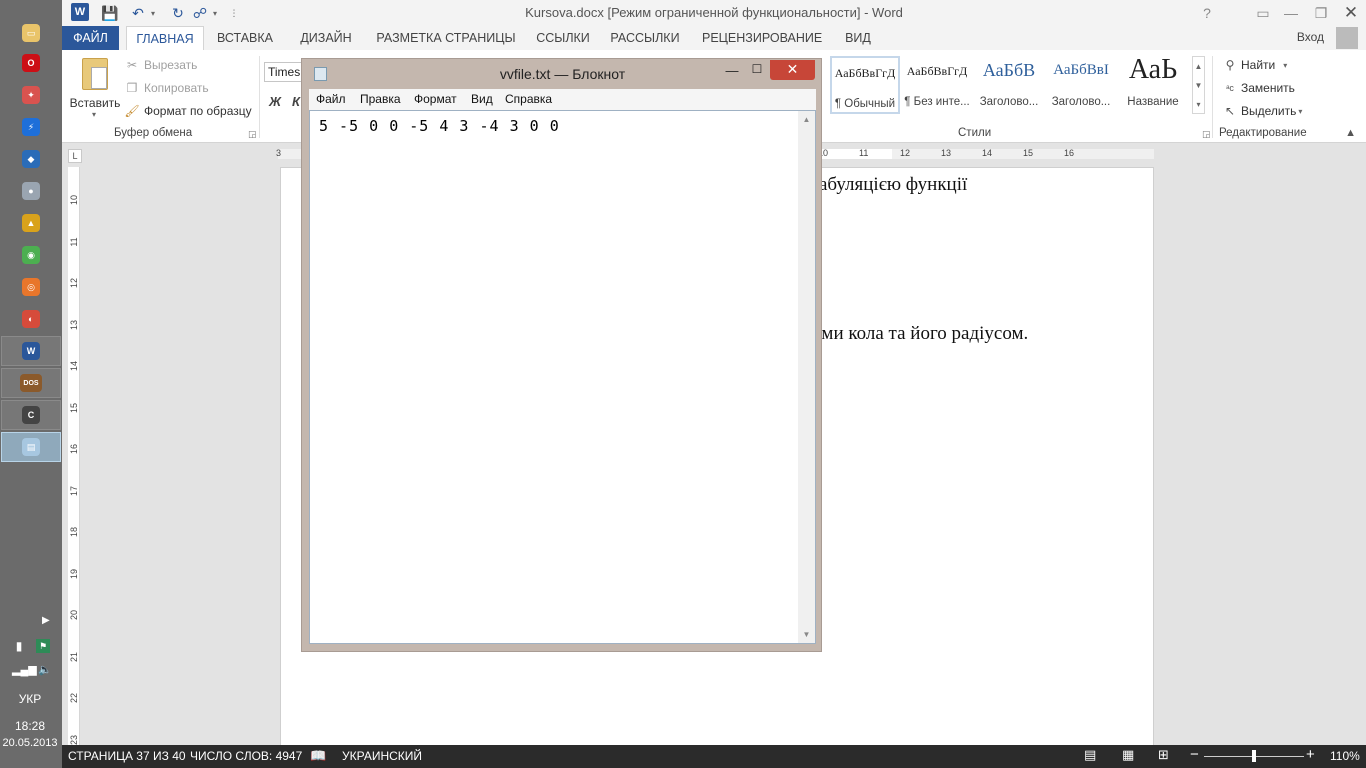 The image size is (1366, 768). What do you see at coordinates (893, 185) in the screenshot?
I see `document-text-line: абуляцією функції` at bounding box center [893, 185].